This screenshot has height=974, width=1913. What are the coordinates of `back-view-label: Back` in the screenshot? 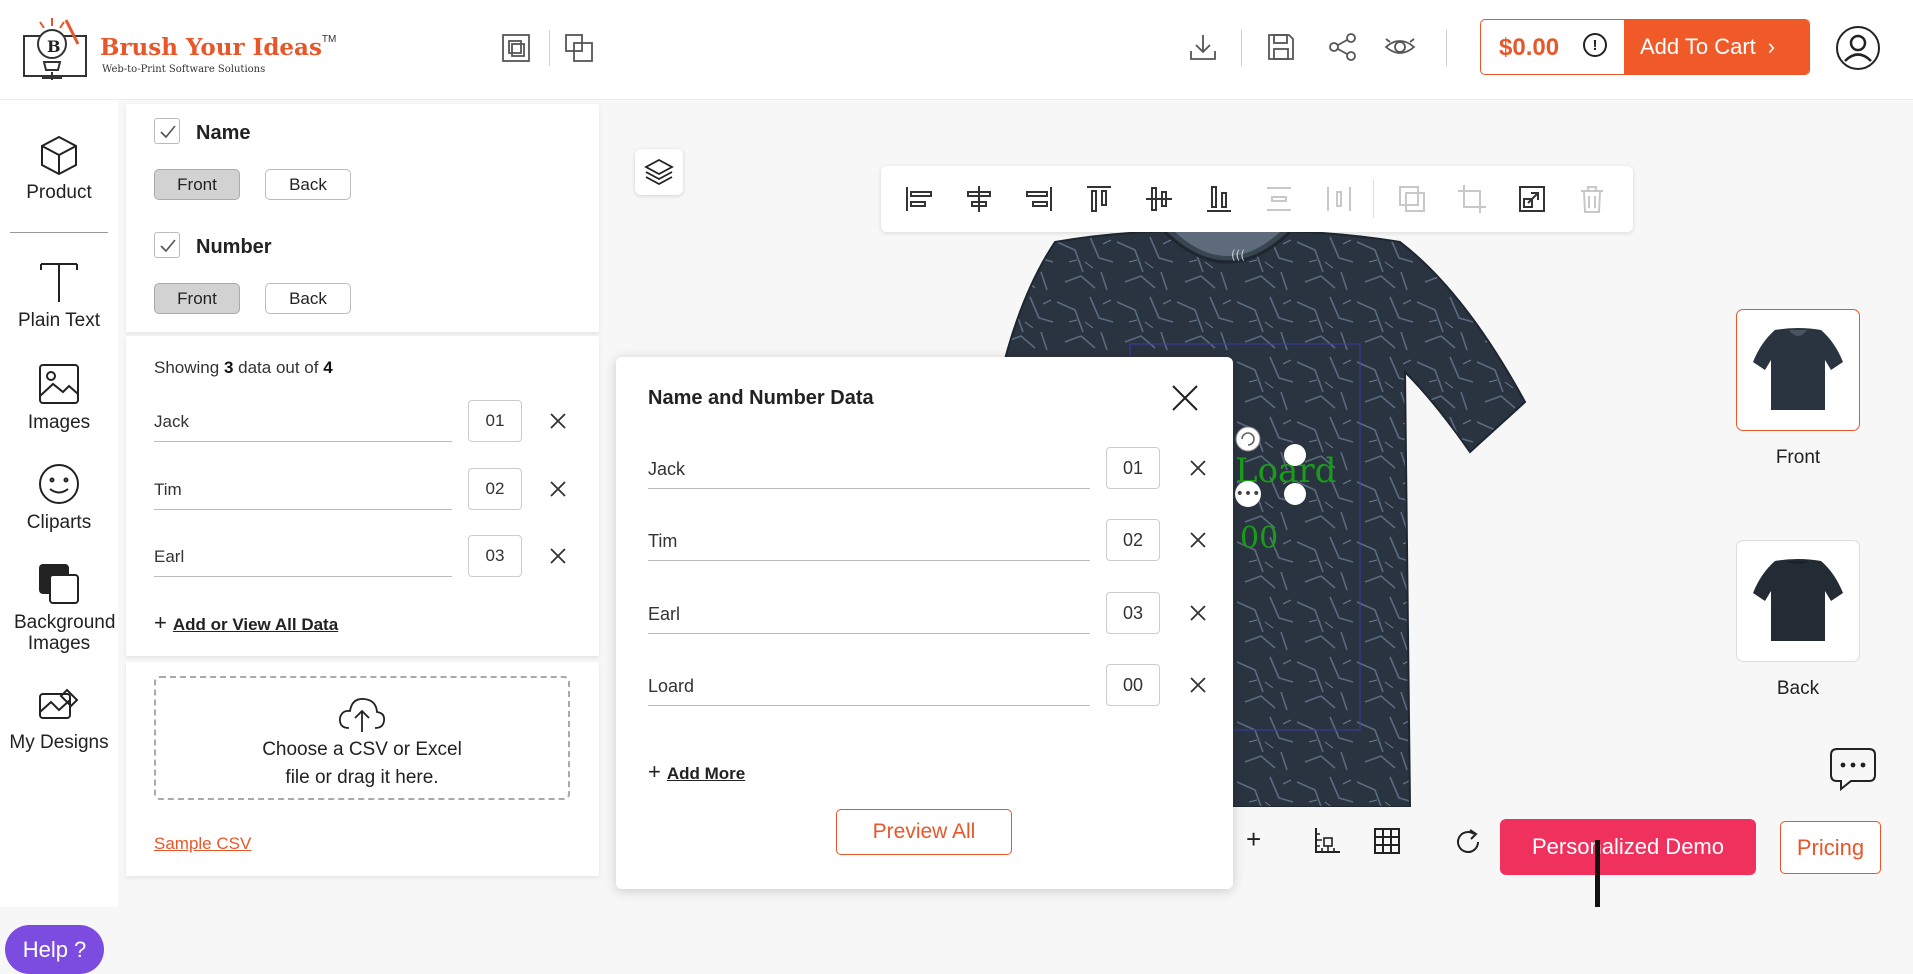 It's located at (1798, 688).